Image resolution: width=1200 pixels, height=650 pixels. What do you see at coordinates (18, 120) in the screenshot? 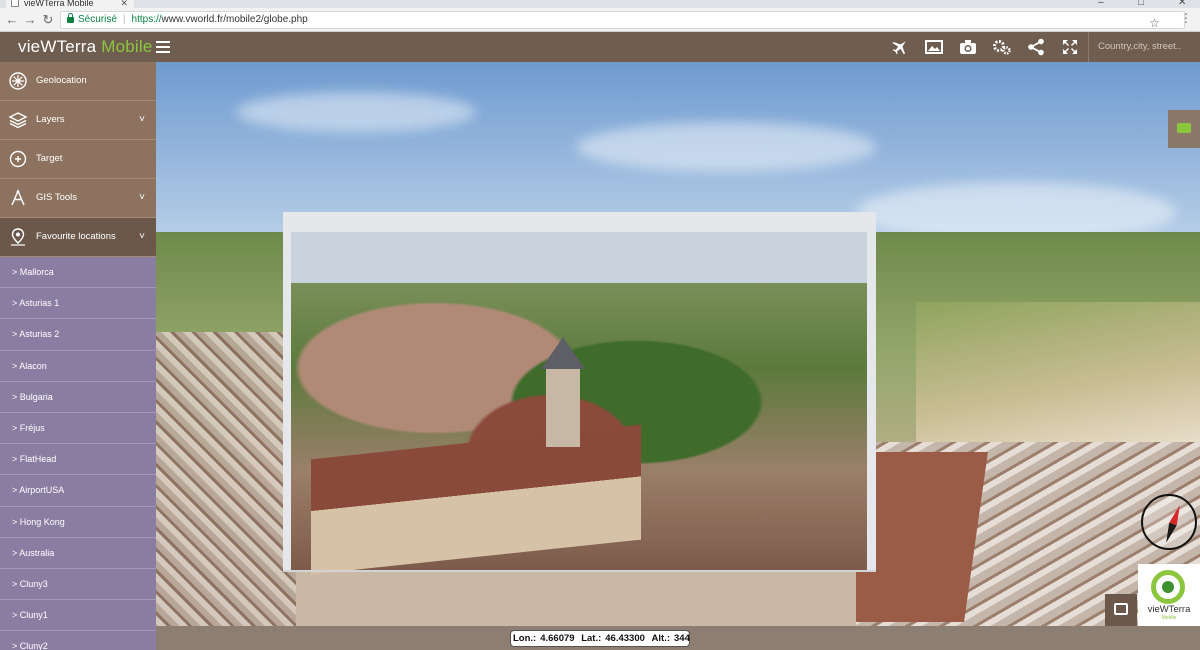
I see `layers-icon` at bounding box center [18, 120].